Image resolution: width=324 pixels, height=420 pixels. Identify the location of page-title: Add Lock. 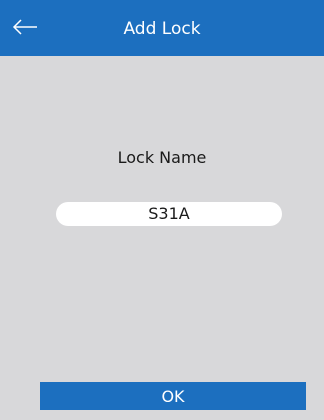
(162, 29).